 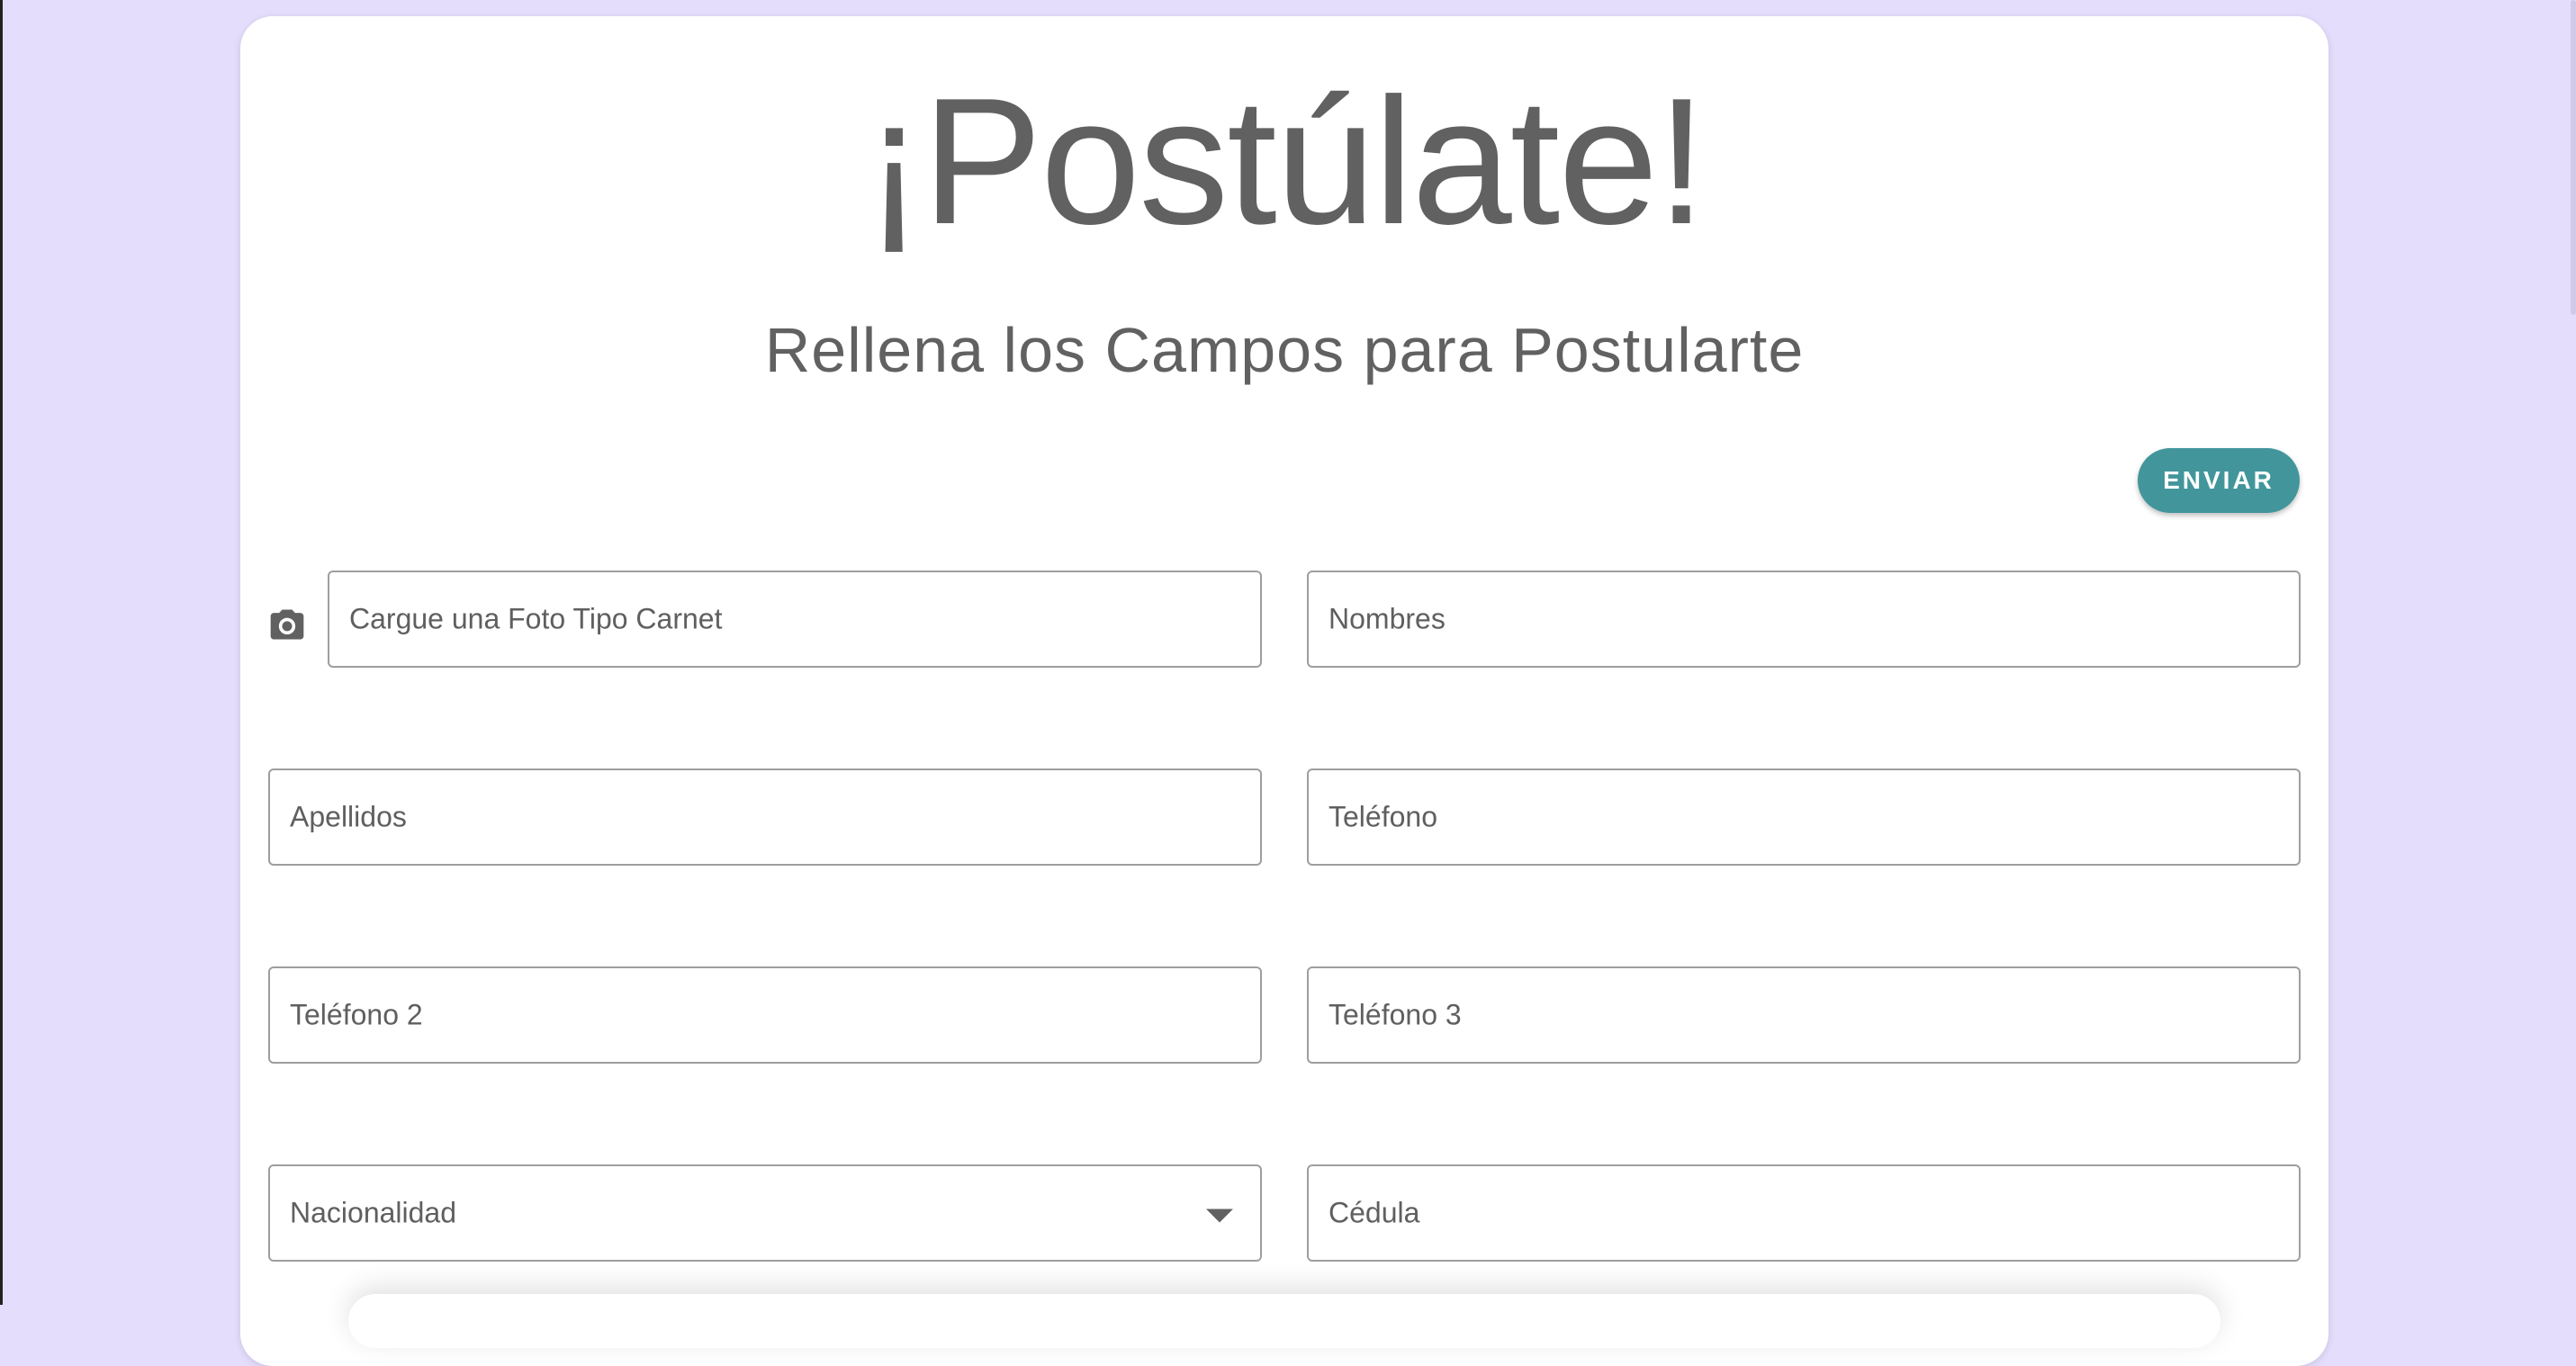 I want to click on next-section-shadow, so click(x=1284, y=1321).